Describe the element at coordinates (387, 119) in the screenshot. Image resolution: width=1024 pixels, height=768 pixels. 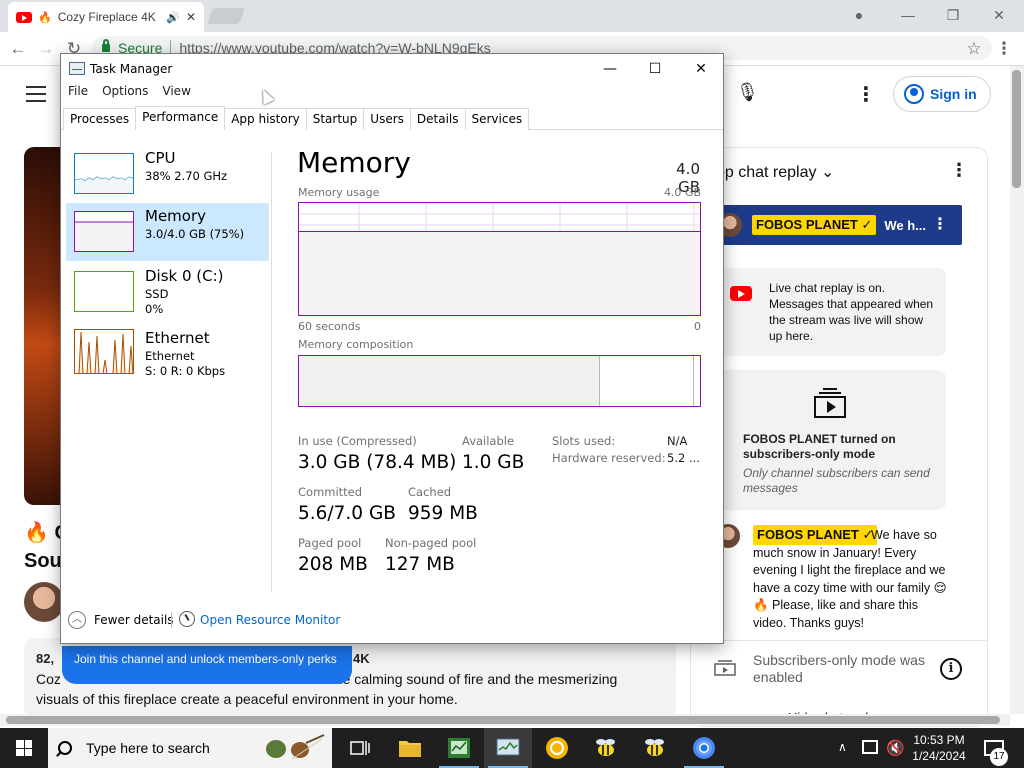
I see `tab-users: Users` at that location.